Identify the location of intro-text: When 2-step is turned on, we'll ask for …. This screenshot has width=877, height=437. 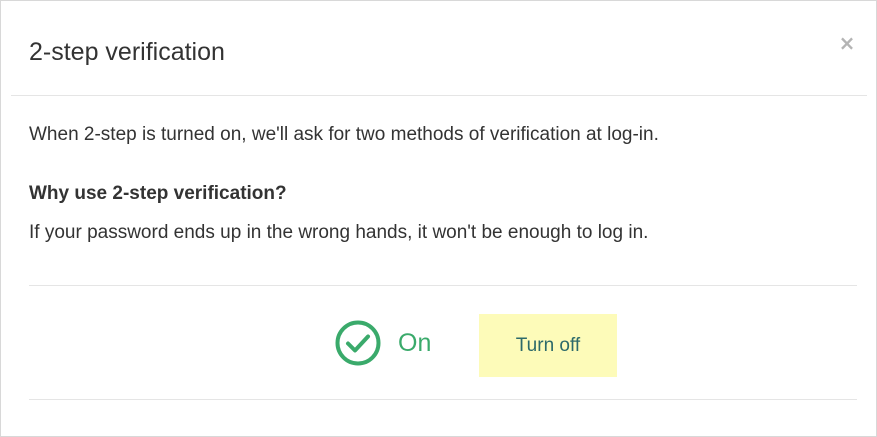
(344, 134).